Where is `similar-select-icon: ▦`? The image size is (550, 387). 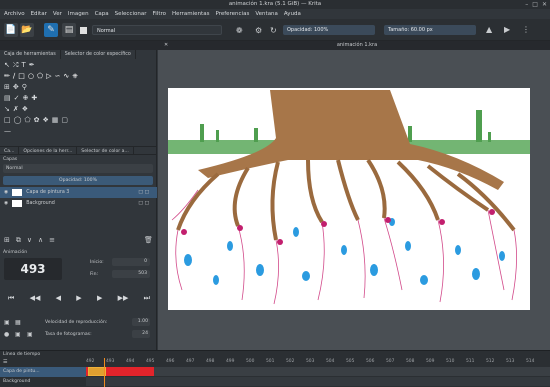
similar-select-icon: ▦ is located at coordinates (55, 120).